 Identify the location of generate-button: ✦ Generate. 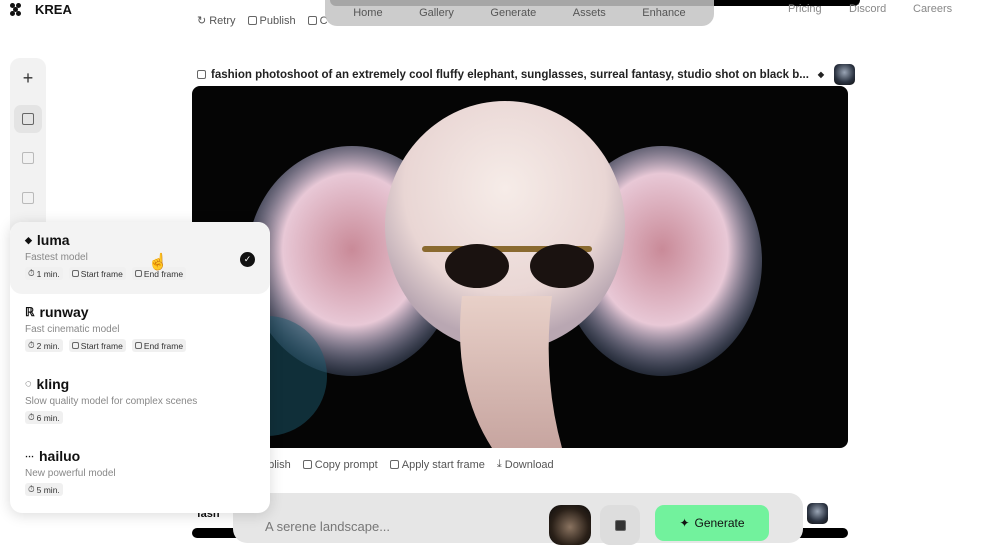
(712, 523).